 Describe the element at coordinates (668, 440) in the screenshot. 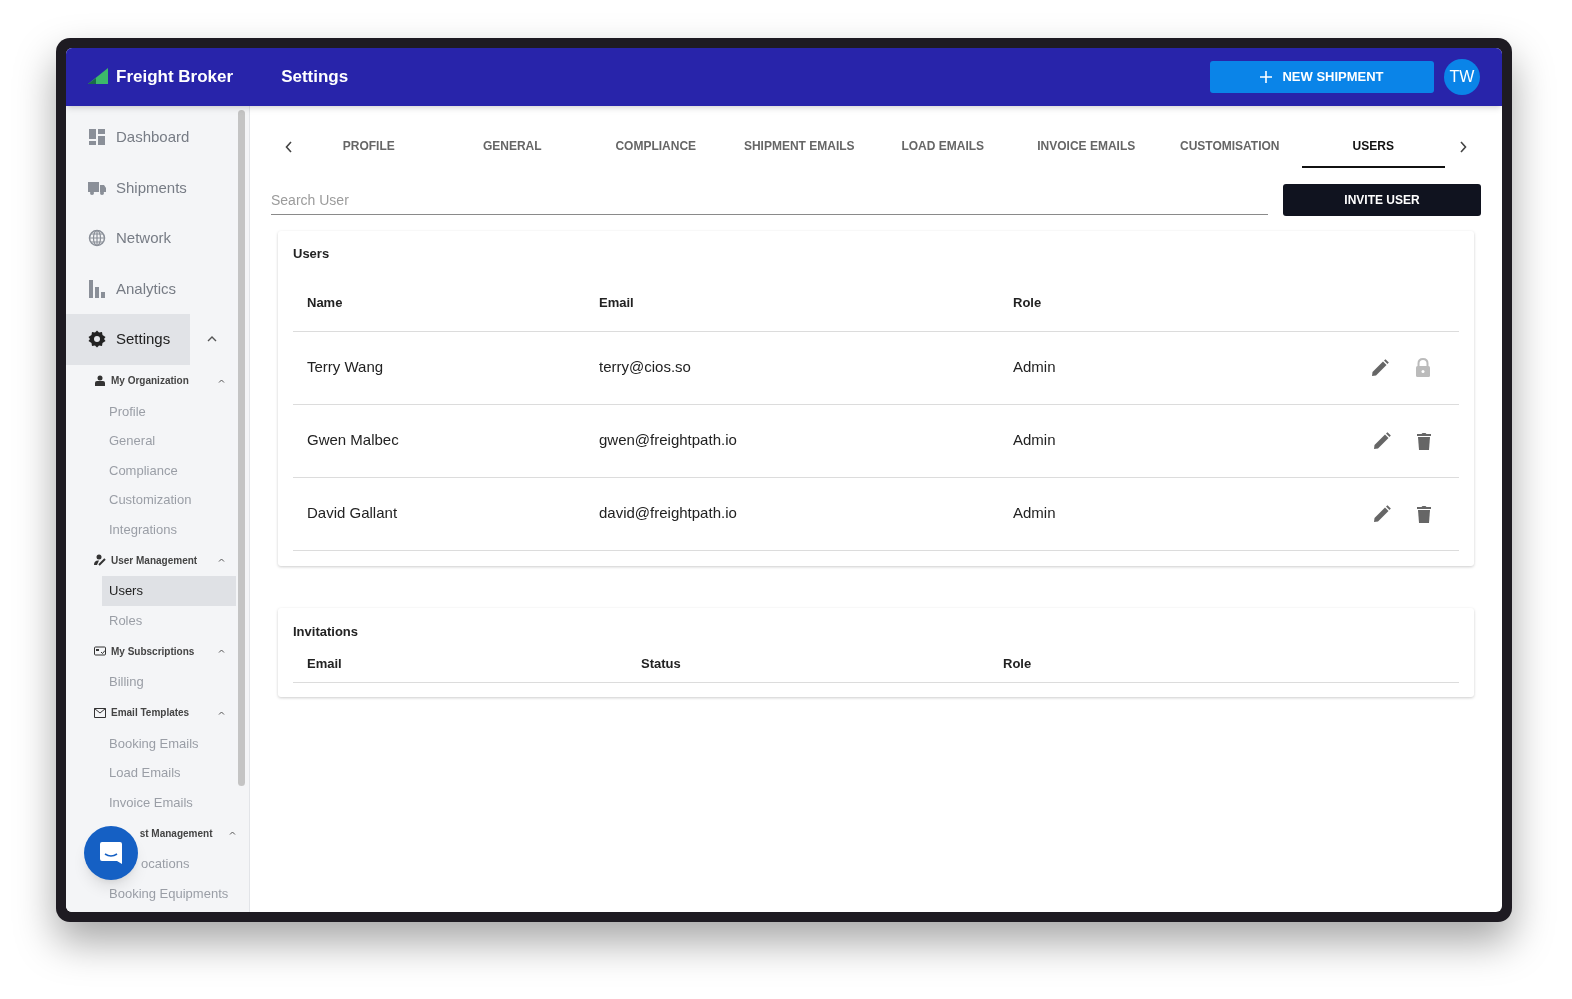

I see `user-email: gwen@freightpath.io` at that location.